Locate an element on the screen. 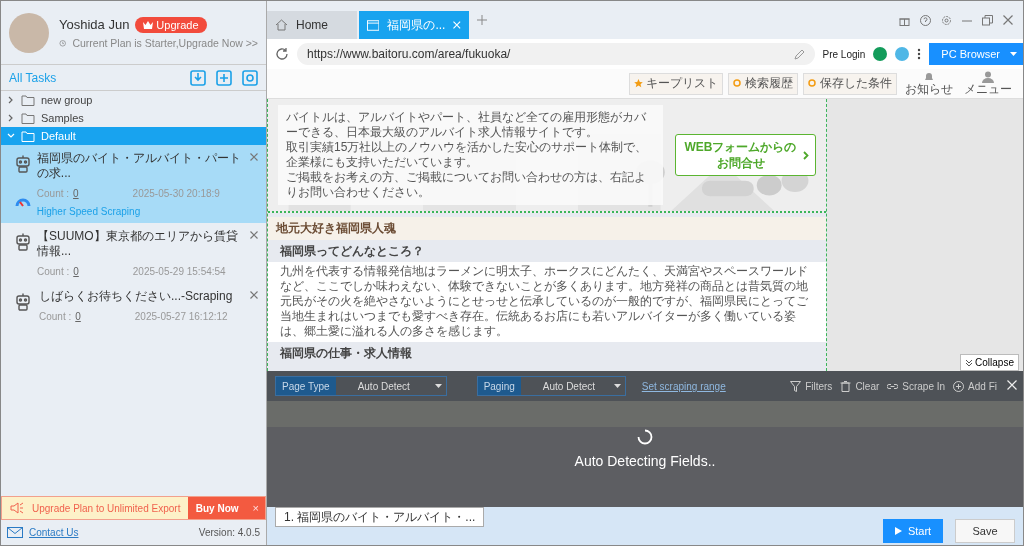 This screenshot has height=546, width=1024. section-paragraph: 九州を代表する情報発信地はラーメンに明太子、ホークスにどんたく、天満宮やスペースワールドなど、ここでしか味わえない、体験できないことが多くあります。地方発祥の商品とは昔気質の地元民がその火を絶やさないようにとせっせと伝承しているのが一般的ですが、福岡県民にとってご当地生まれはいつまでも愛すべき存在。伝統あるお店にも若いアルバイターが多く働いている姿は、郷土愛に溢れる人の多さを感じます。 is located at coordinates (547, 302).